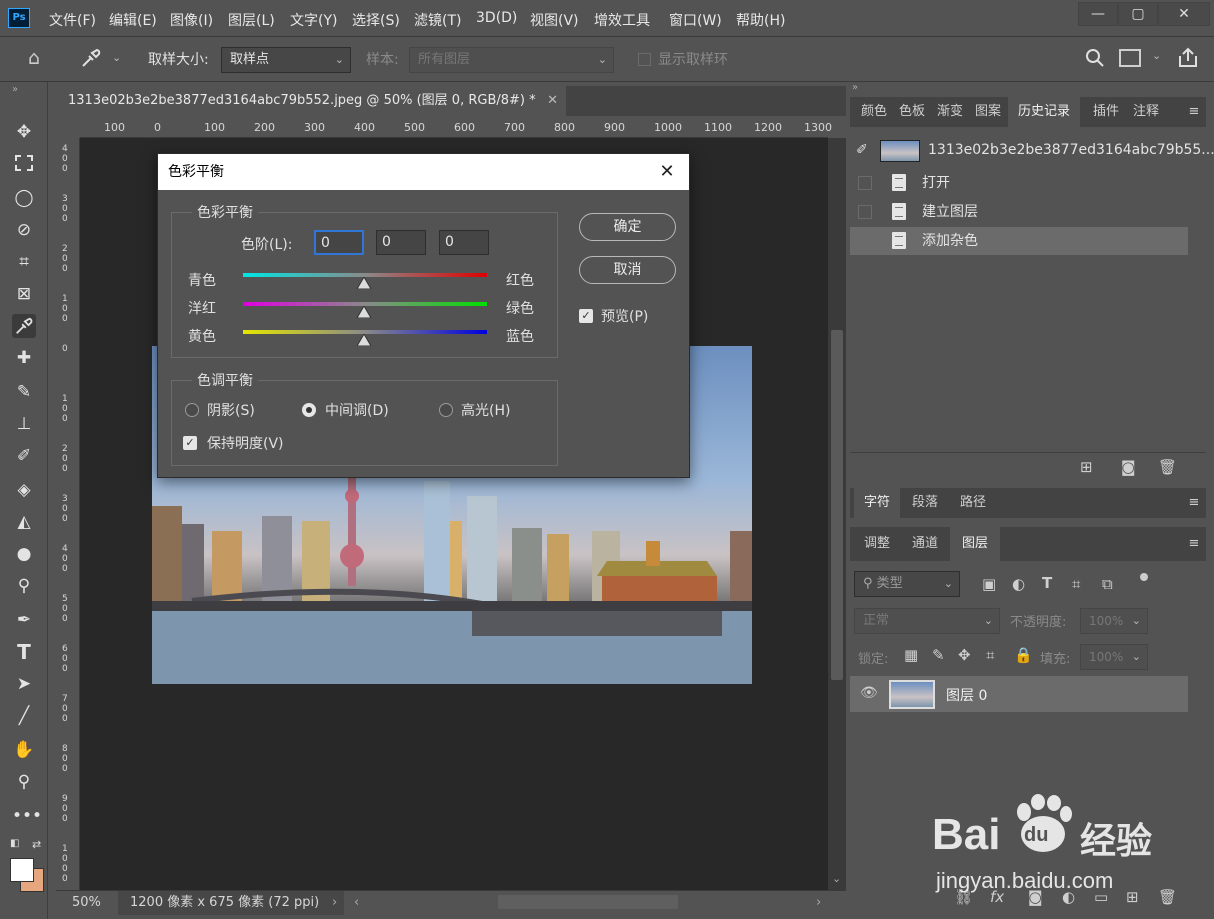 Image resolution: width=1214 pixels, height=919 pixels. Describe the element at coordinates (1188, 58) in the screenshot. I see `share-icon` at that location.